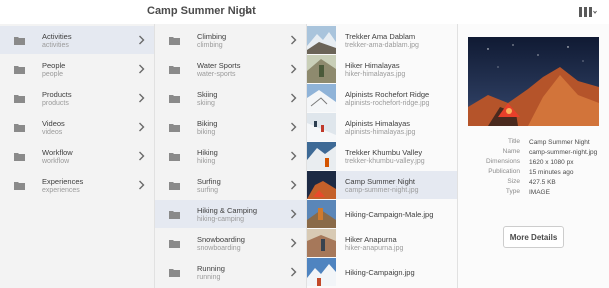  I want to click on item-title: Climbing, so click(212, 36).